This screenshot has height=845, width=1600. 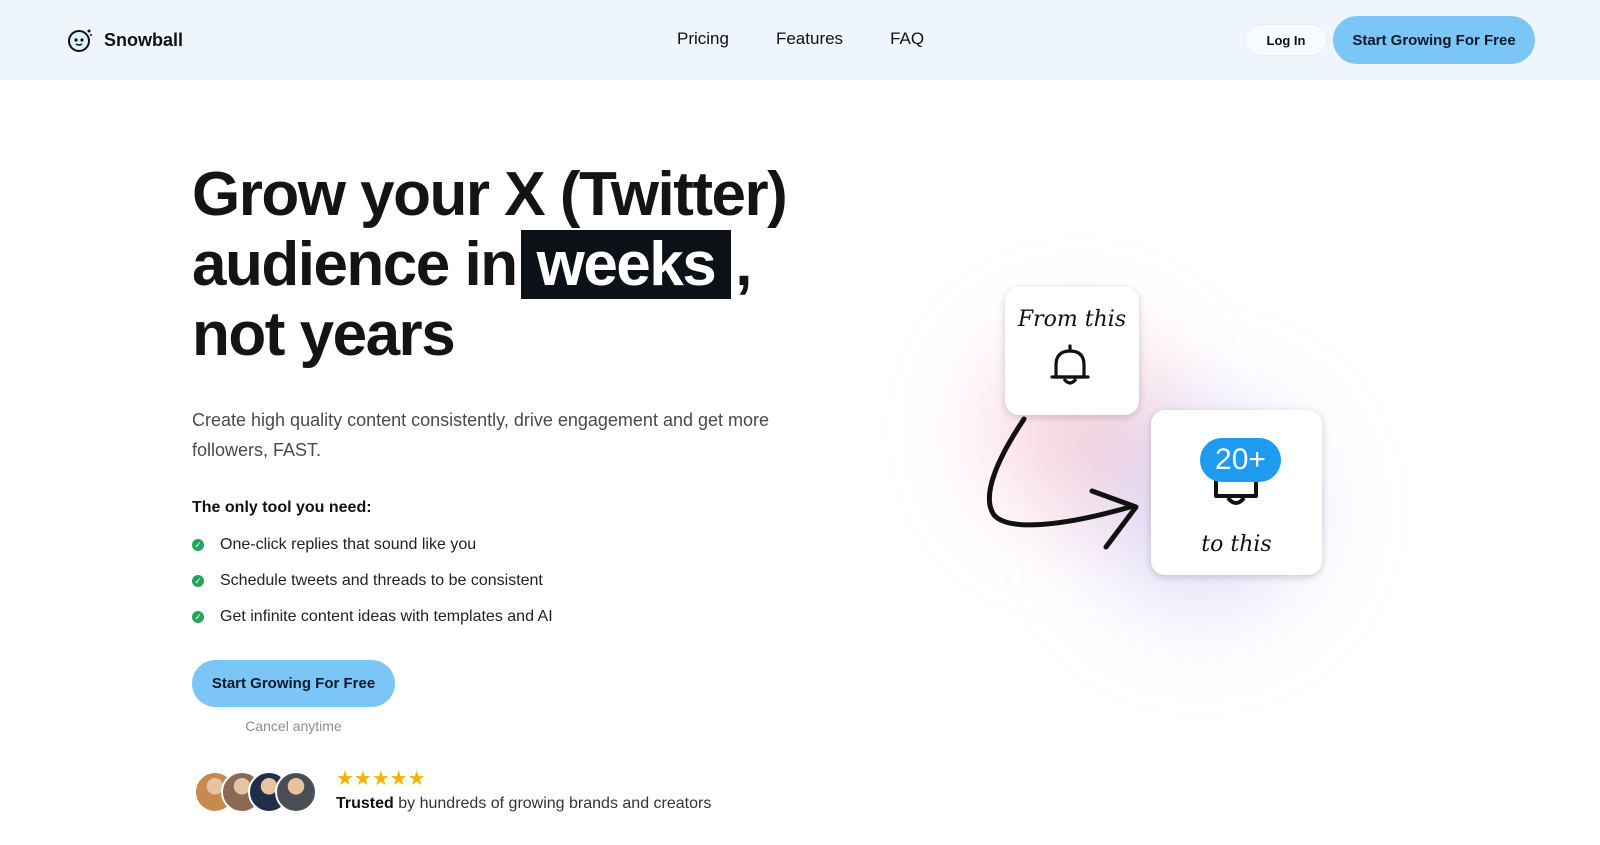 I want to click on avatar-group, so click(x=259, y=793).